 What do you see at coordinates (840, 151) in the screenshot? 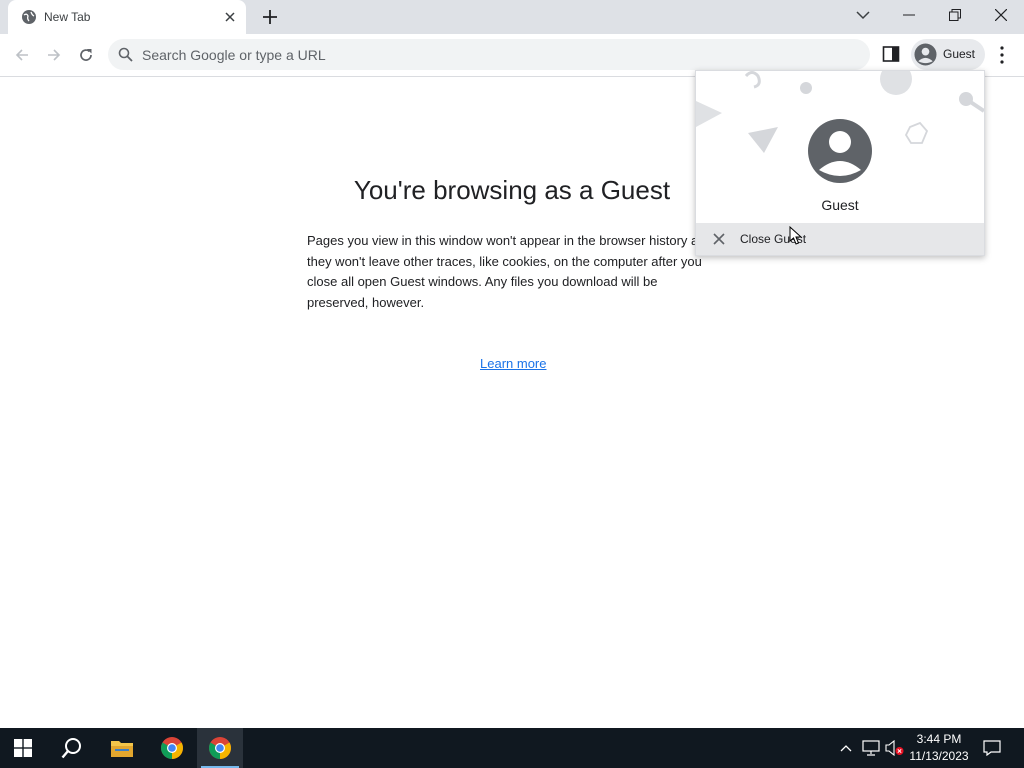
I see `guest-avatar-icon` at bounding box center [840, 151].